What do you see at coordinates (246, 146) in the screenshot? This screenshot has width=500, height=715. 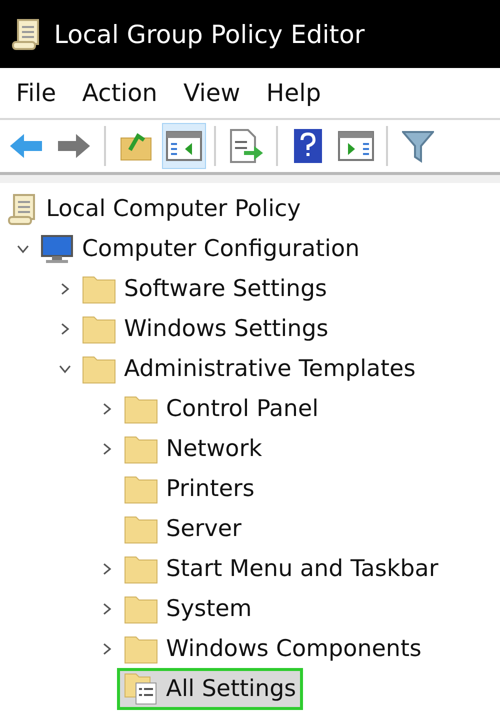 I see `export-list-icon` at bounding box center [246, 146].